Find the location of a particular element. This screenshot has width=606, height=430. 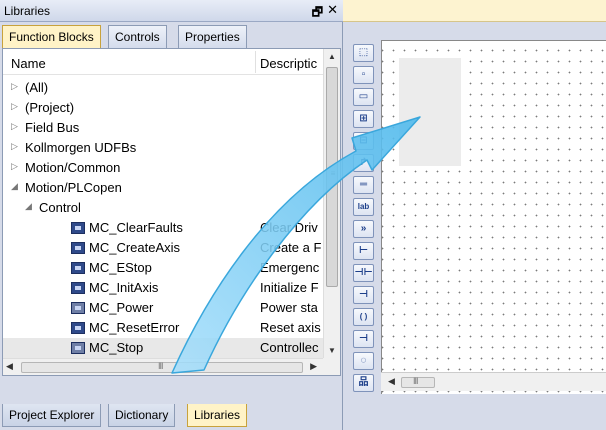

tree-node-label: MC_InitAxis is located at coordinates (124, 287).